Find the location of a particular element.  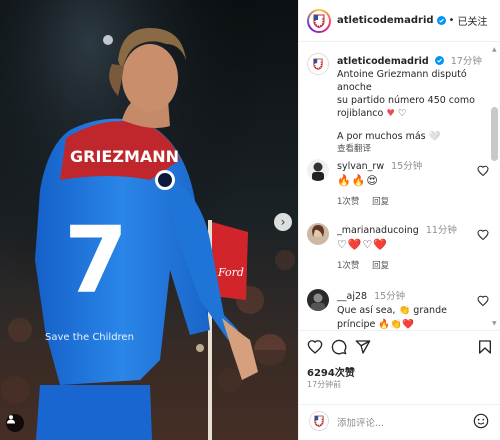

heart-outline-icon: ♡ is located at coordinates (402, 113).